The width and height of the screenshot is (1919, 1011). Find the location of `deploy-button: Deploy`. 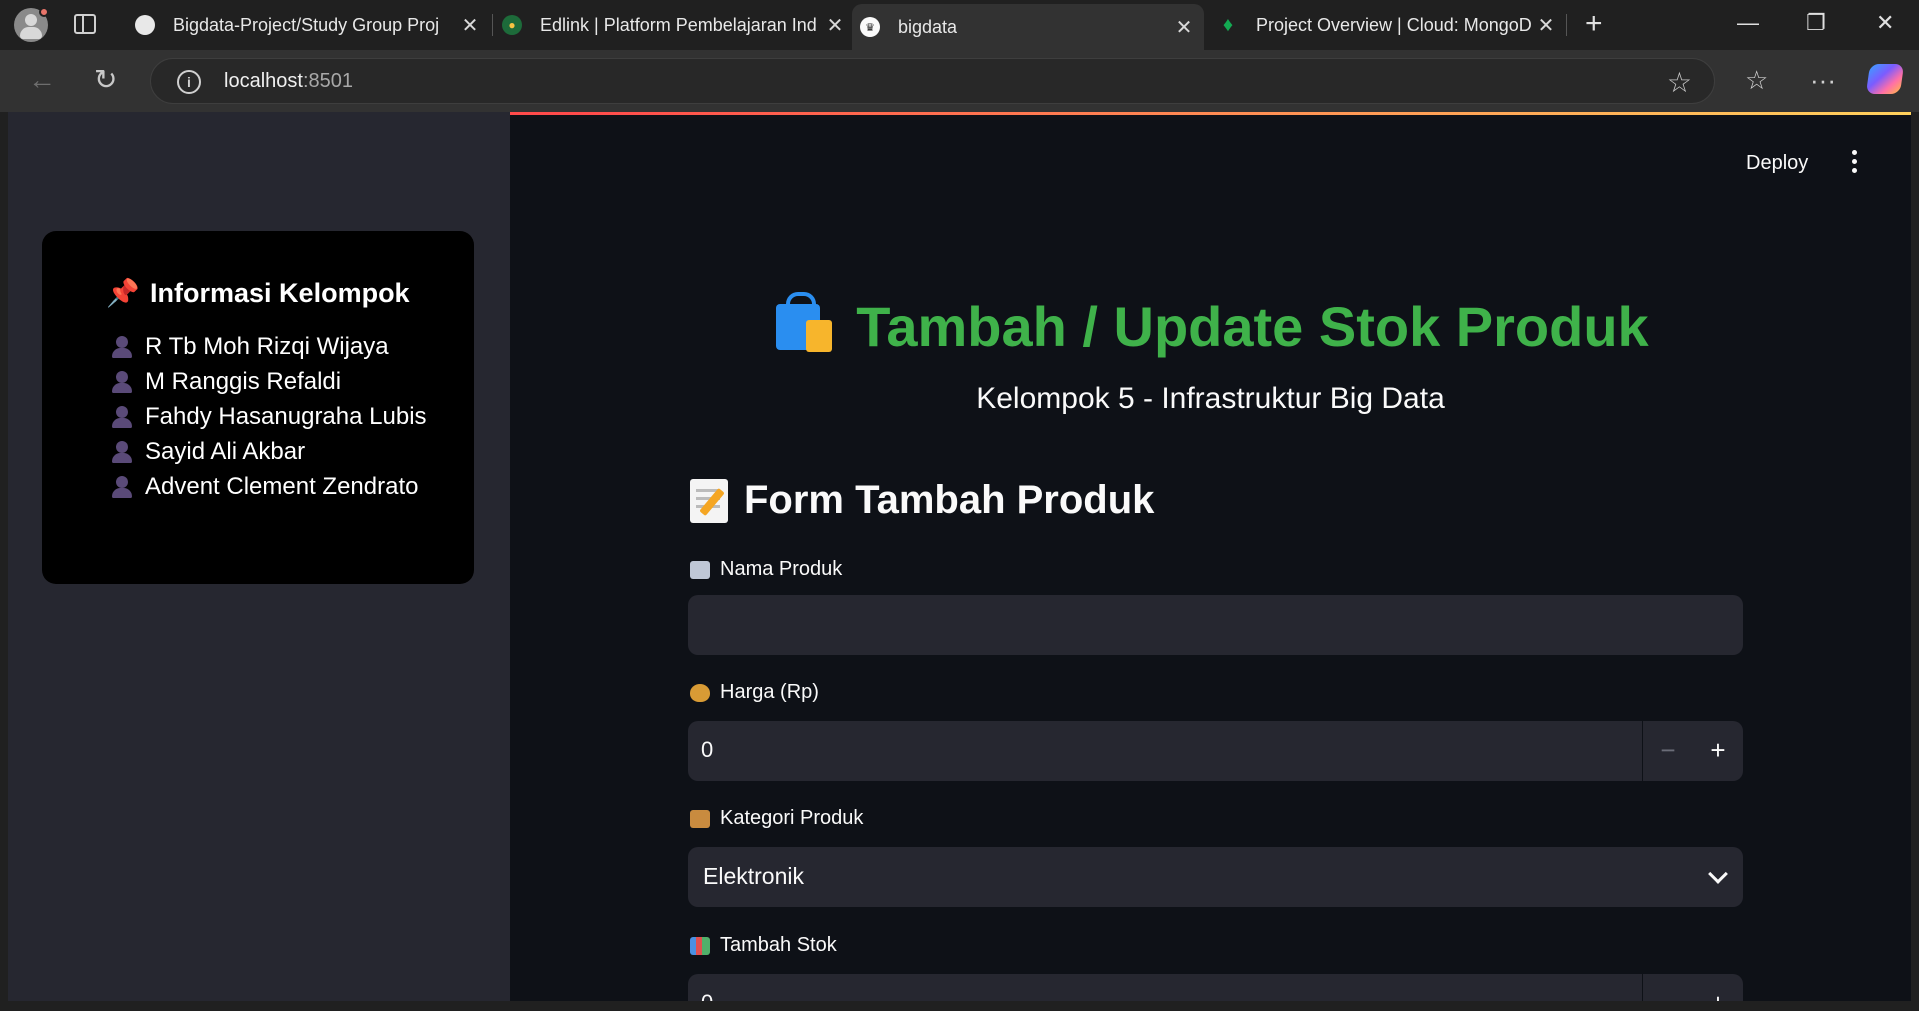

deploy-button: Deploy is located at coordinates (1777, 163).